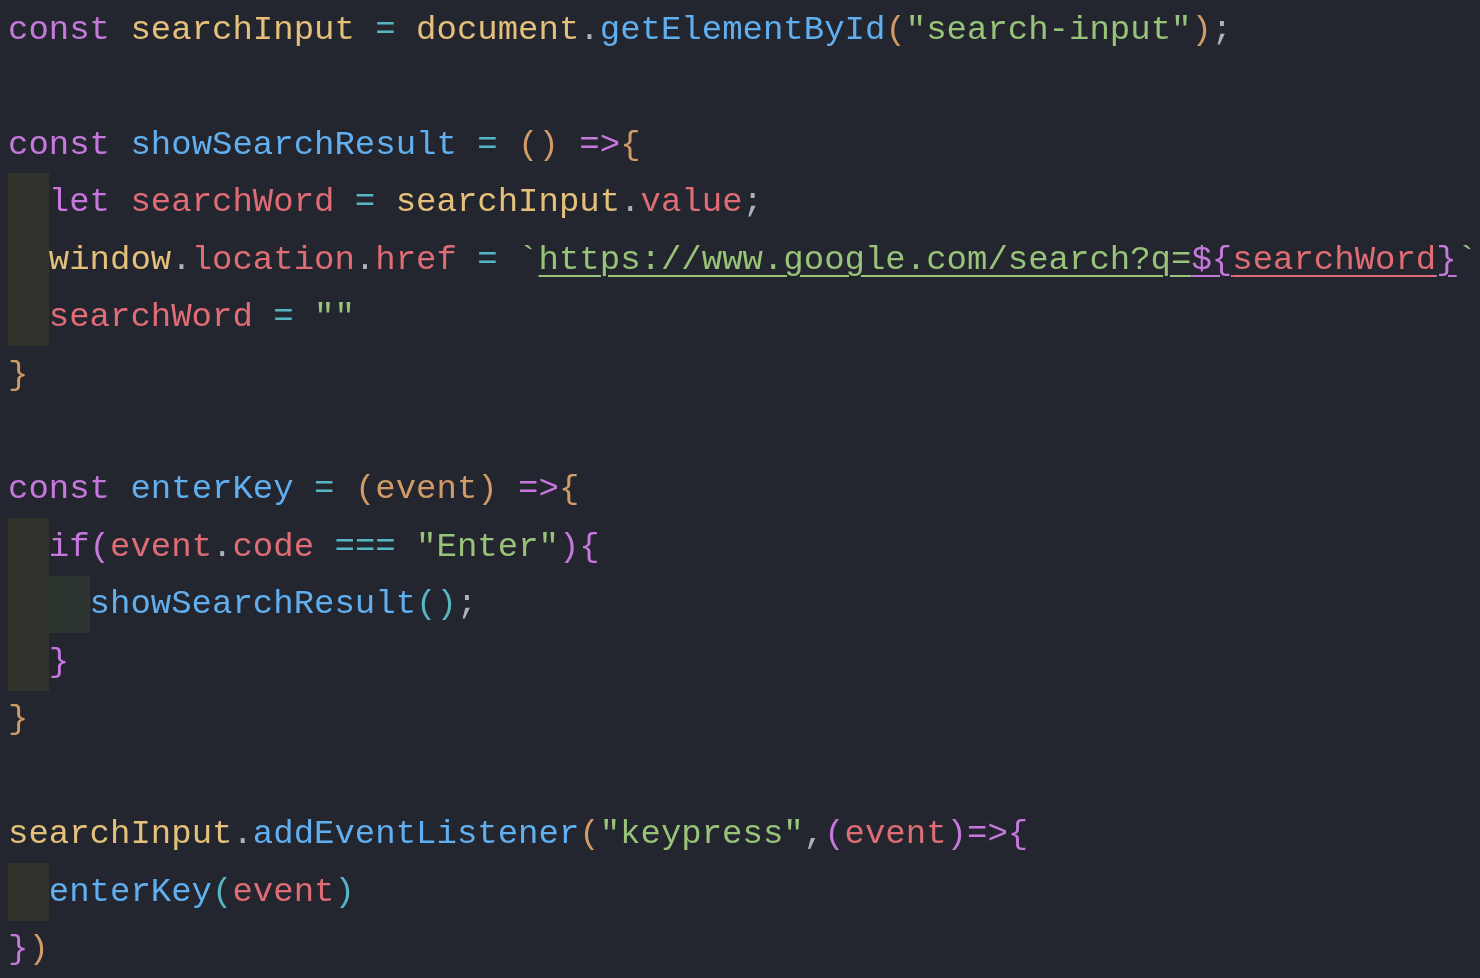 The height and width of the screenshot is (978, 1480). I want to click on code-line: searchWord = "", so click(201, 318).